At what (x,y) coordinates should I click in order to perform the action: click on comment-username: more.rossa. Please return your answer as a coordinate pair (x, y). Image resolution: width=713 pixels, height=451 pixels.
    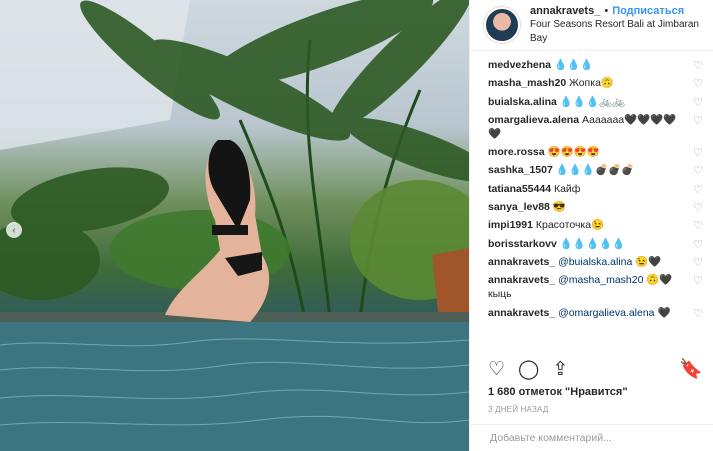
    Looking at the image, I should click on (516, 152).